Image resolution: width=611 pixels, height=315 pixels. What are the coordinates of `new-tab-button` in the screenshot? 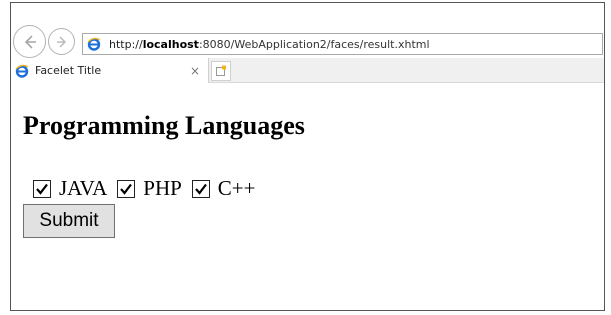 It's located at (221, 71).